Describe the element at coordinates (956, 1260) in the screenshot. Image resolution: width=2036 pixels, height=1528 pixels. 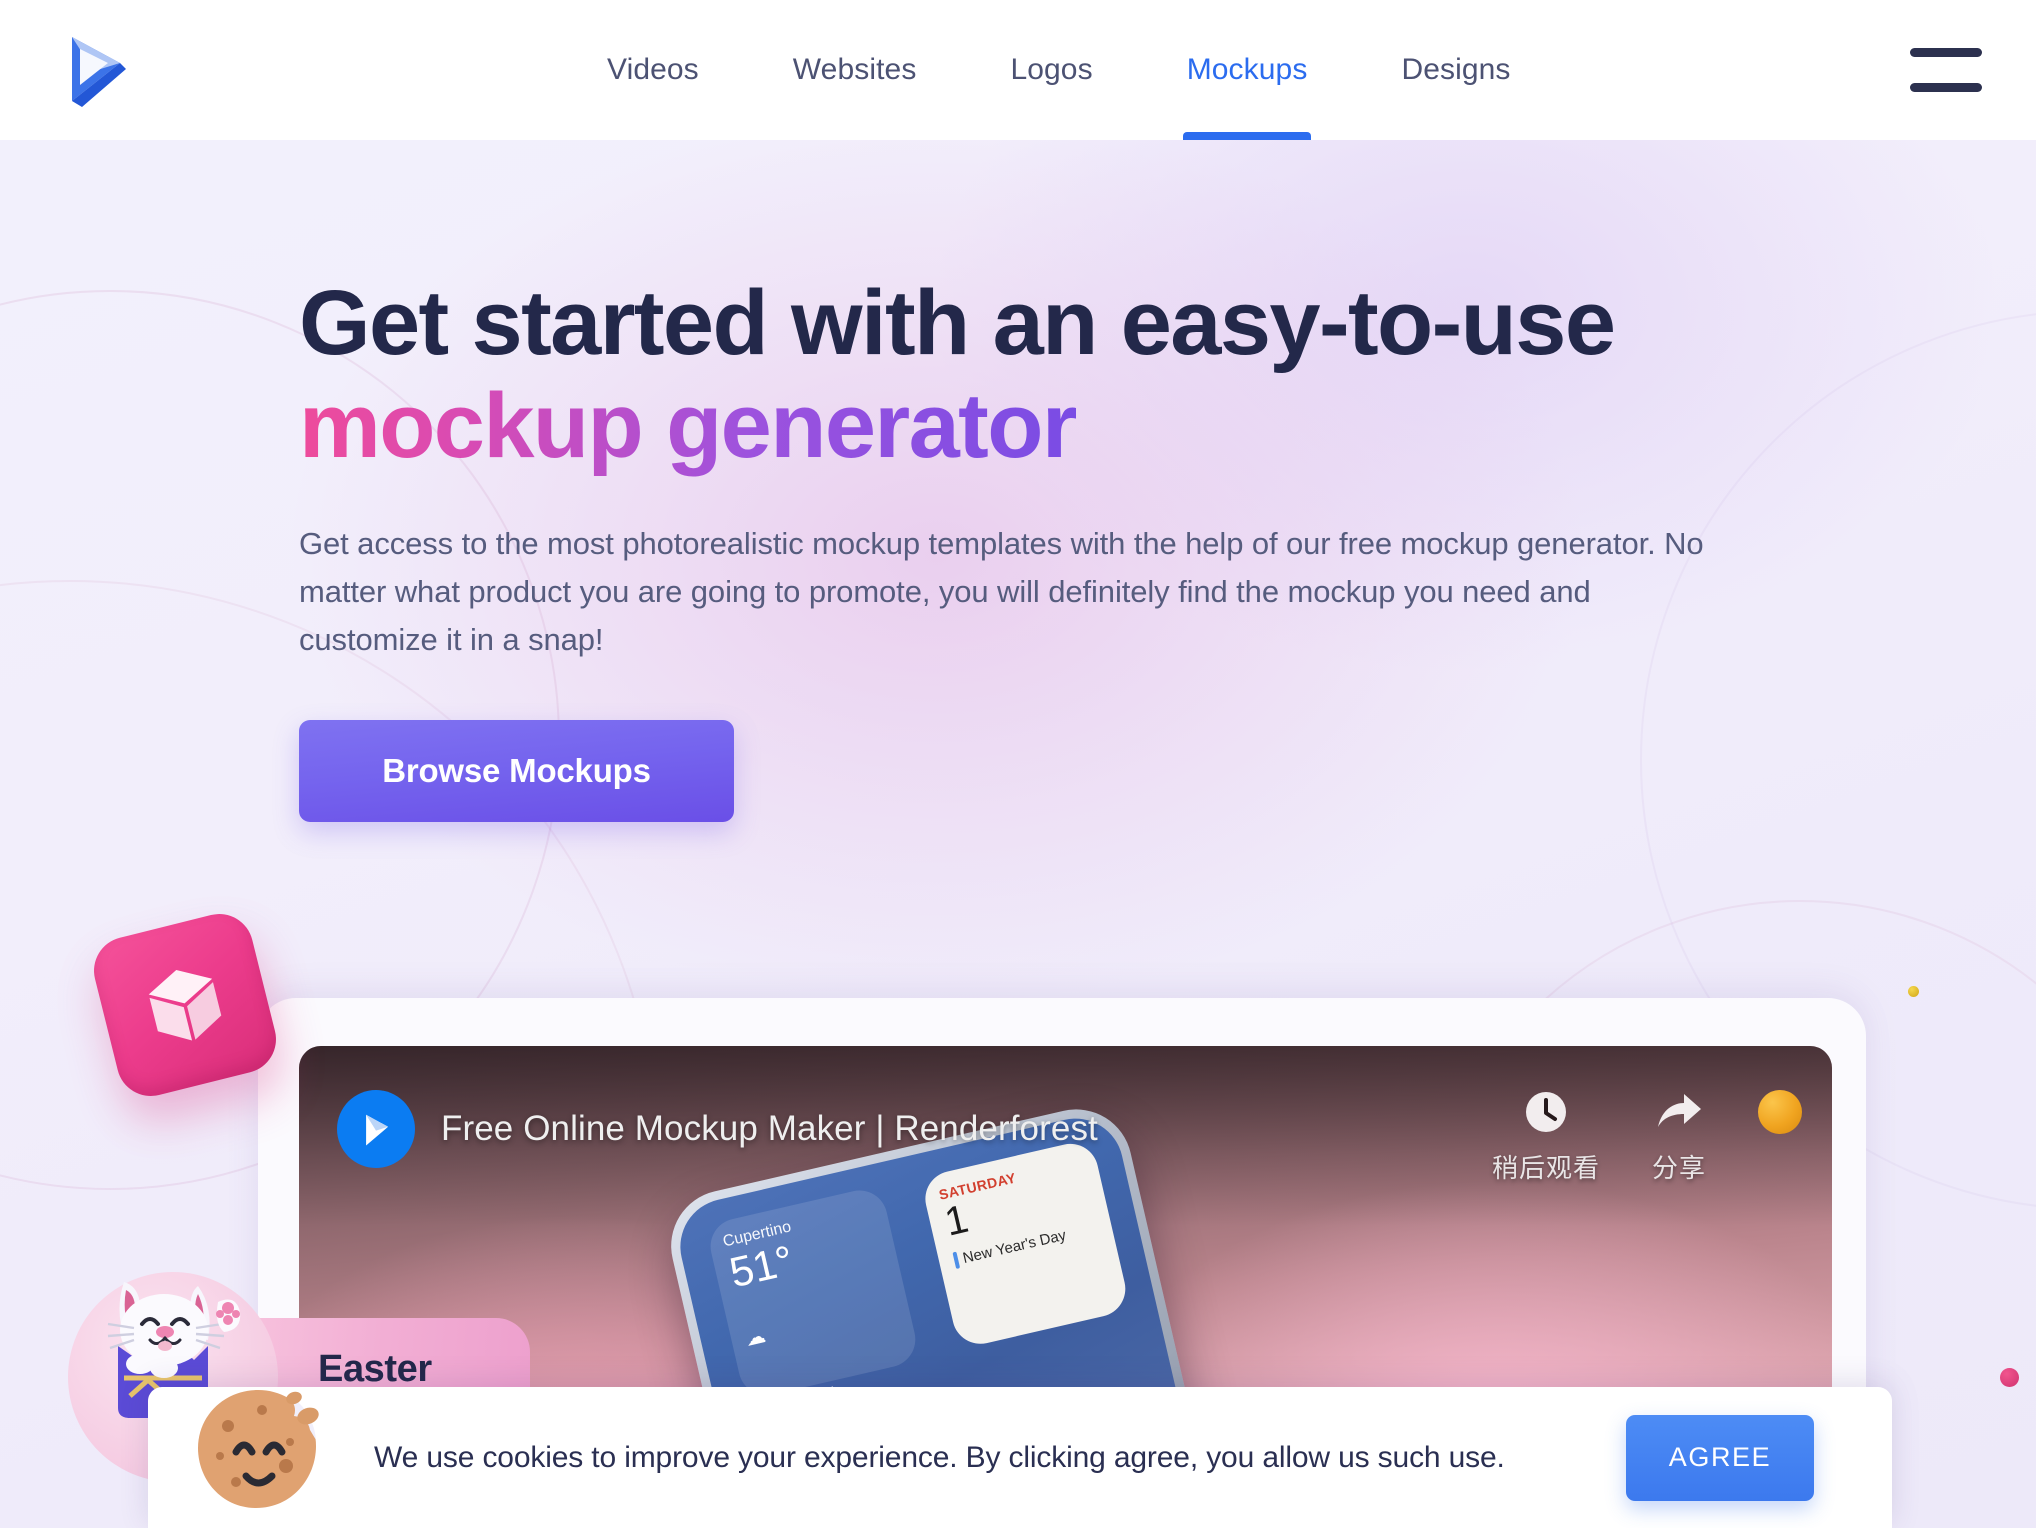
I see `event-color-bar` at that location.